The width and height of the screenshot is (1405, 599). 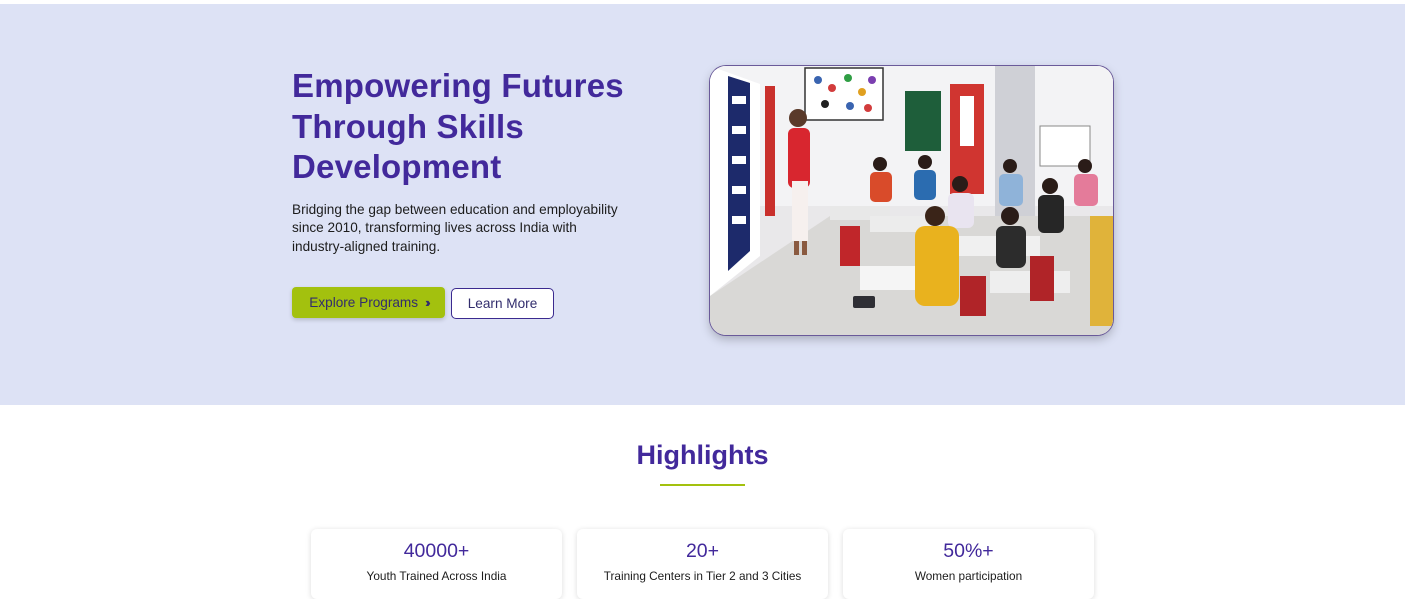 What do you see at coordinates (702, 455) in the screenshot?
I see `highlights-title: Highlights` at bounding box center [702, 455].